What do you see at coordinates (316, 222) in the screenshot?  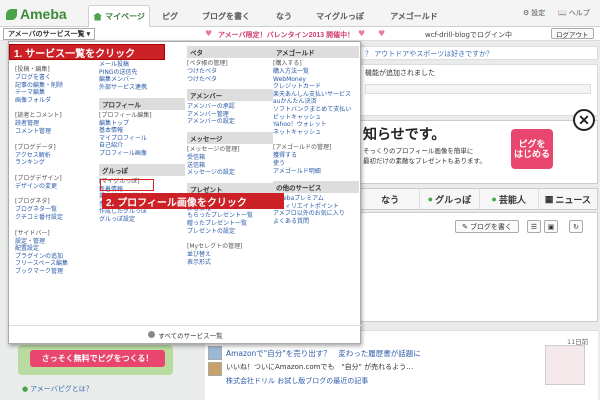 I see `popup-link: よくある質問` at bounding box center [316, 222].